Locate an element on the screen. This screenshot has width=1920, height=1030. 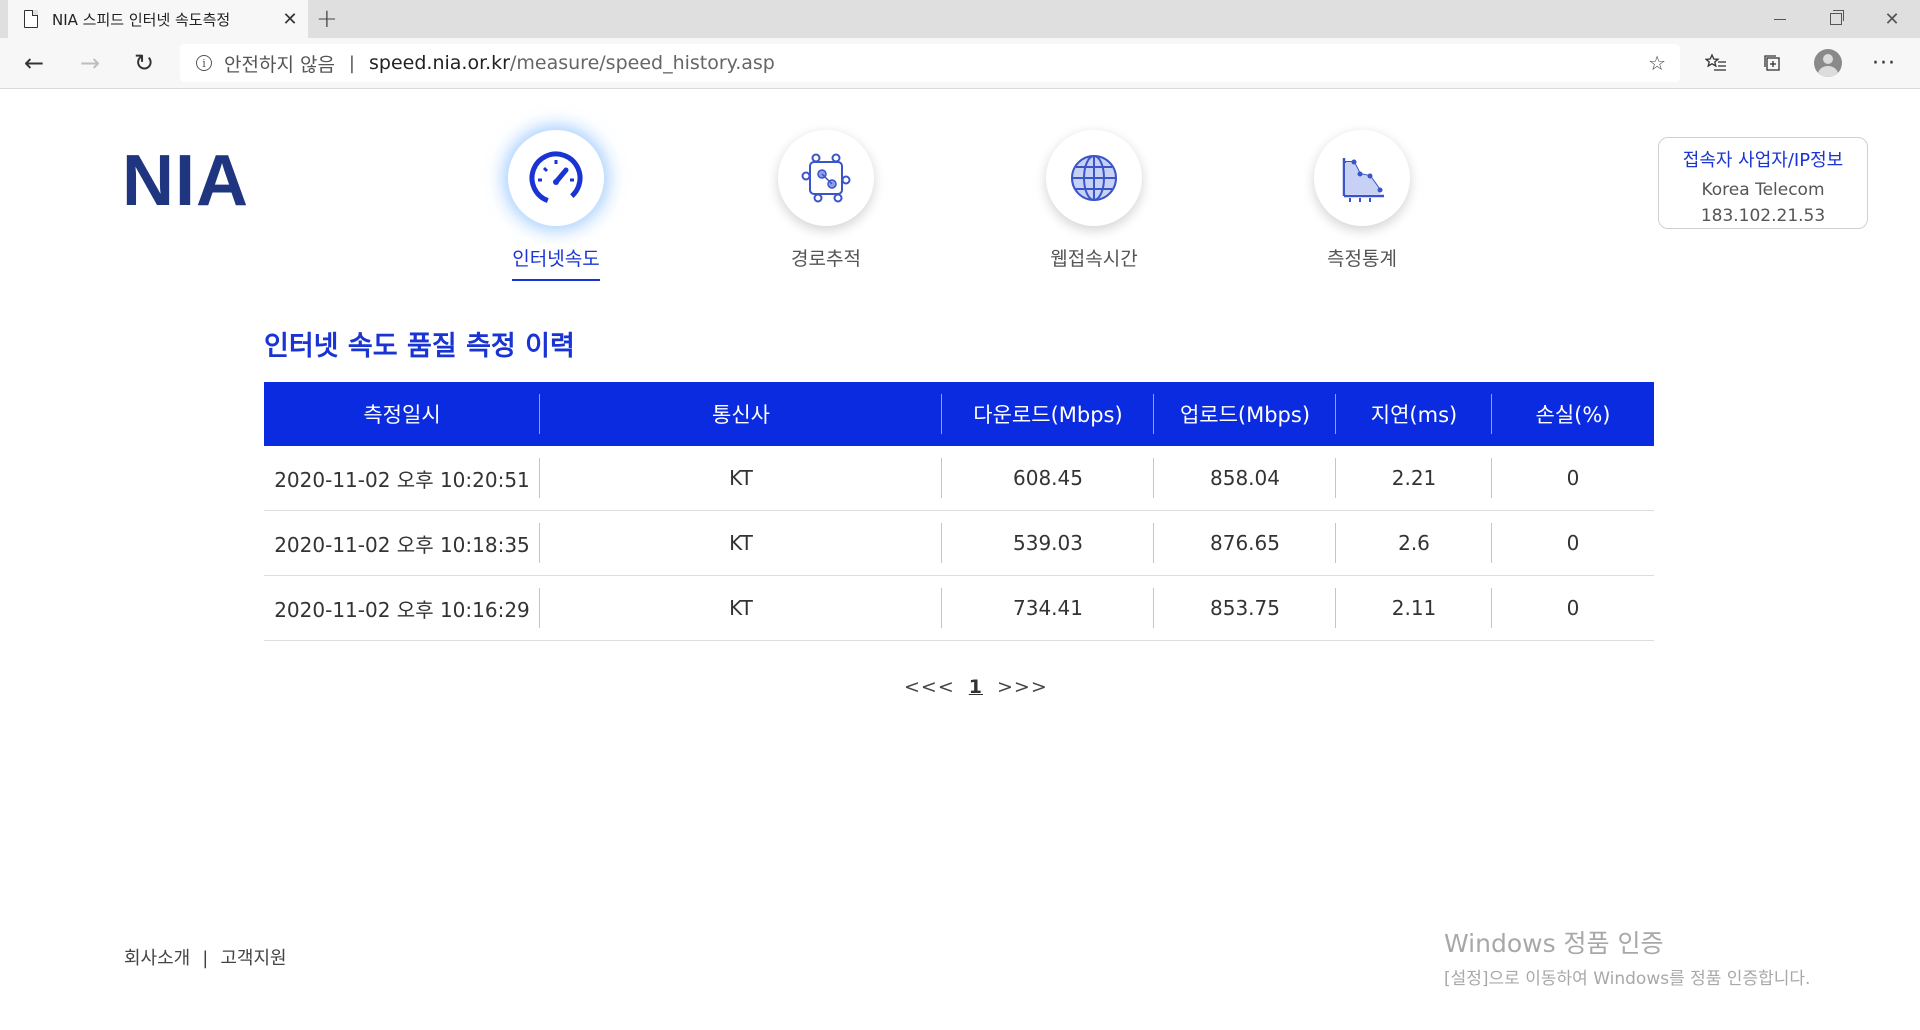
cell-datetime: 2020-11-02 오후 10:16:29 is located at coordinates (402, 608).